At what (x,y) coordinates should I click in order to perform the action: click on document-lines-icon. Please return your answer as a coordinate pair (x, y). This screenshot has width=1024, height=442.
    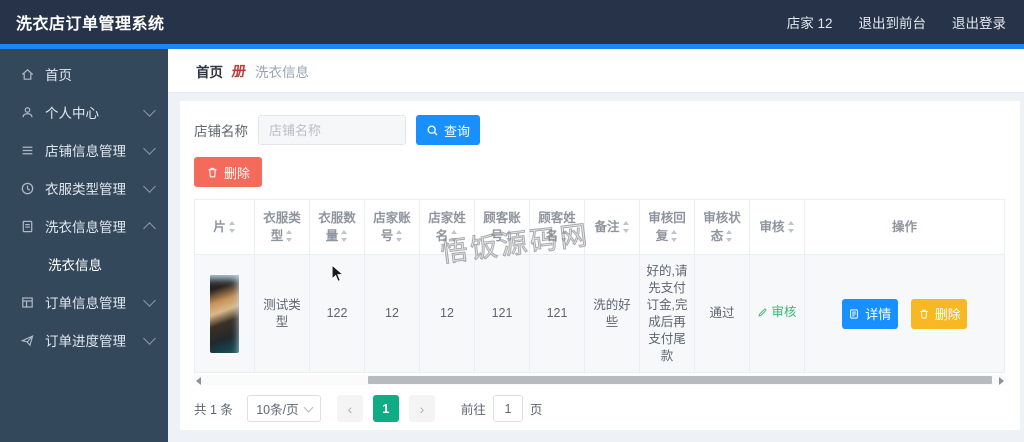
    Looking at the image, I should click on (854, 314).